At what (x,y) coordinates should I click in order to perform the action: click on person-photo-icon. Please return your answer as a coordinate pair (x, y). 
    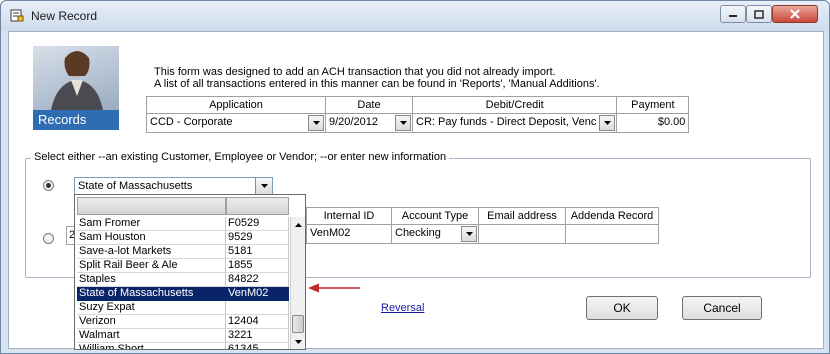
    Looking at the image, I should click on (77, 80).